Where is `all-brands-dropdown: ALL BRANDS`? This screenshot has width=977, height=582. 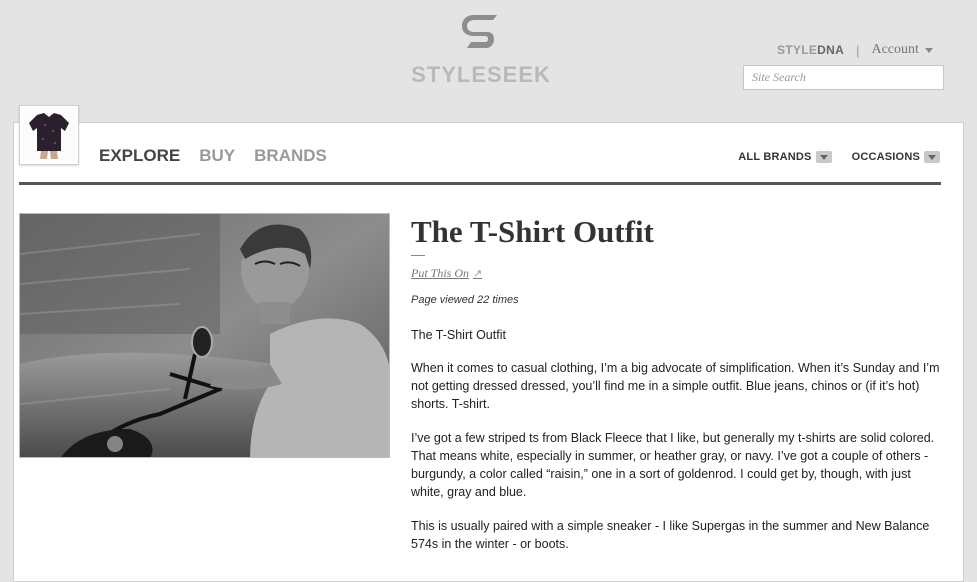 all-brands-dropdown: ALL BRANDS is located at coordinates (785, 157).